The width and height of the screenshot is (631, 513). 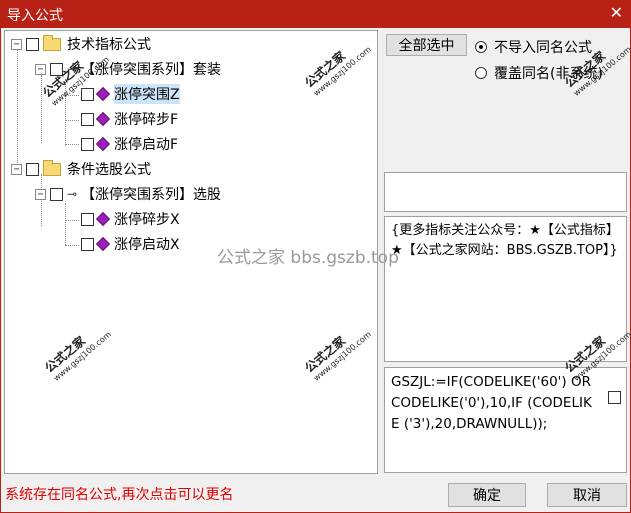 What do you see at coordinates (151, 195) in the screenshot?
I see `tree-node-label: 【涨停突围系列】选股` at bounding box center [151, 195].